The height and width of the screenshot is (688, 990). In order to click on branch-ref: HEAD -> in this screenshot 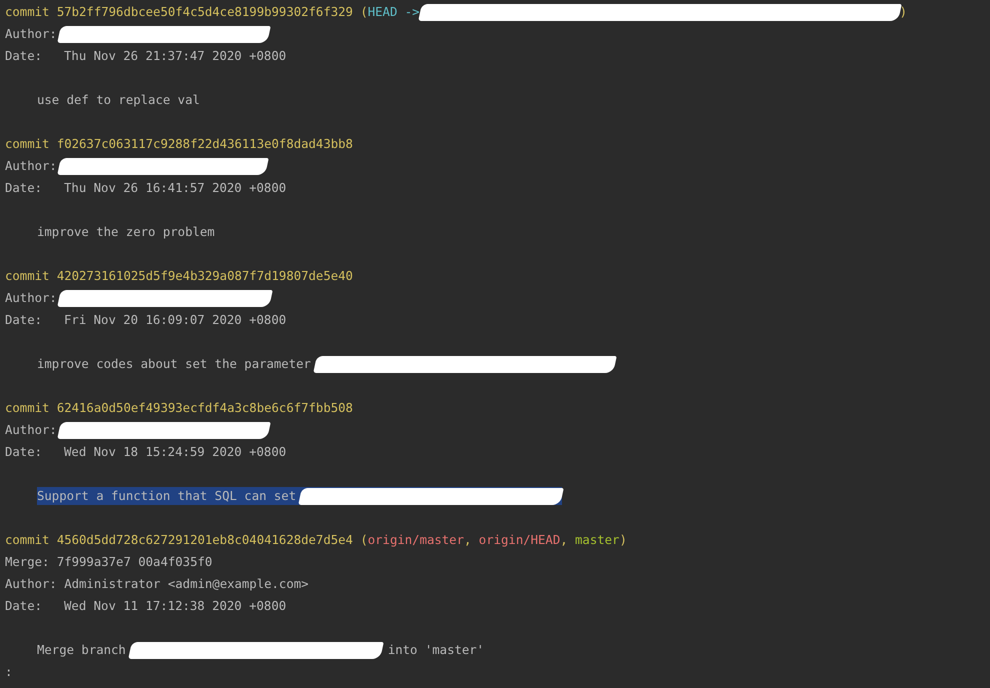, I will do `click(394, 12)`.